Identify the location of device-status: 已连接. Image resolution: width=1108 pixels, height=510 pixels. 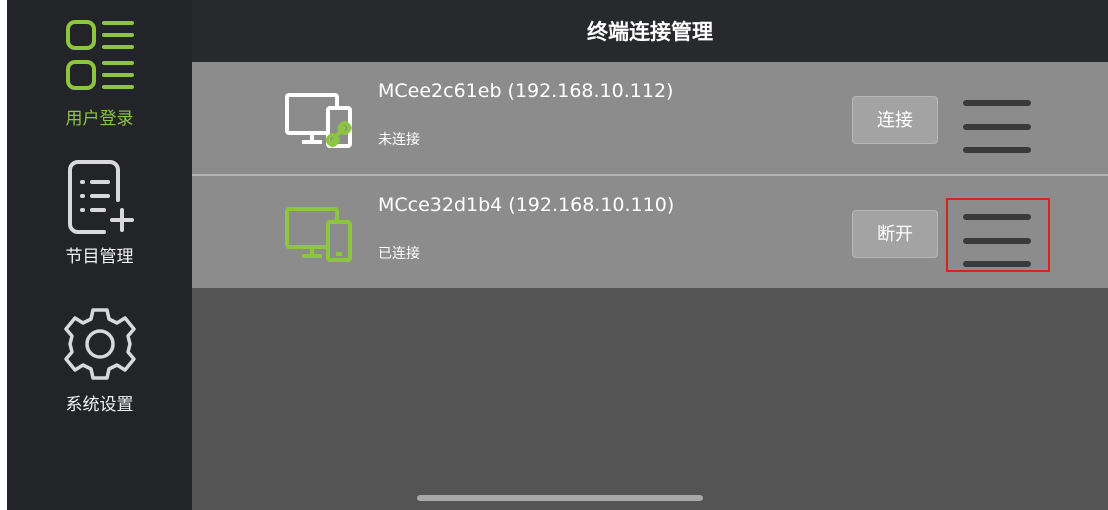
(399, 254).